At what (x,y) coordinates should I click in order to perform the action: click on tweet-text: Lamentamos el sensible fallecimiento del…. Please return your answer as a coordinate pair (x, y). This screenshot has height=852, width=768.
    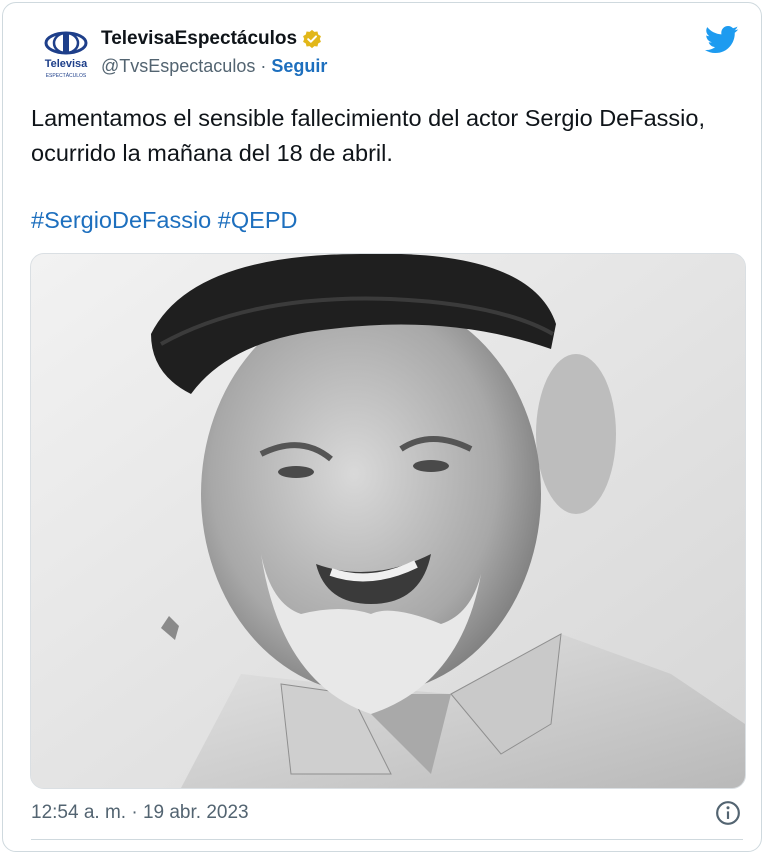
    Looking at the image, I should click on (368, 135).